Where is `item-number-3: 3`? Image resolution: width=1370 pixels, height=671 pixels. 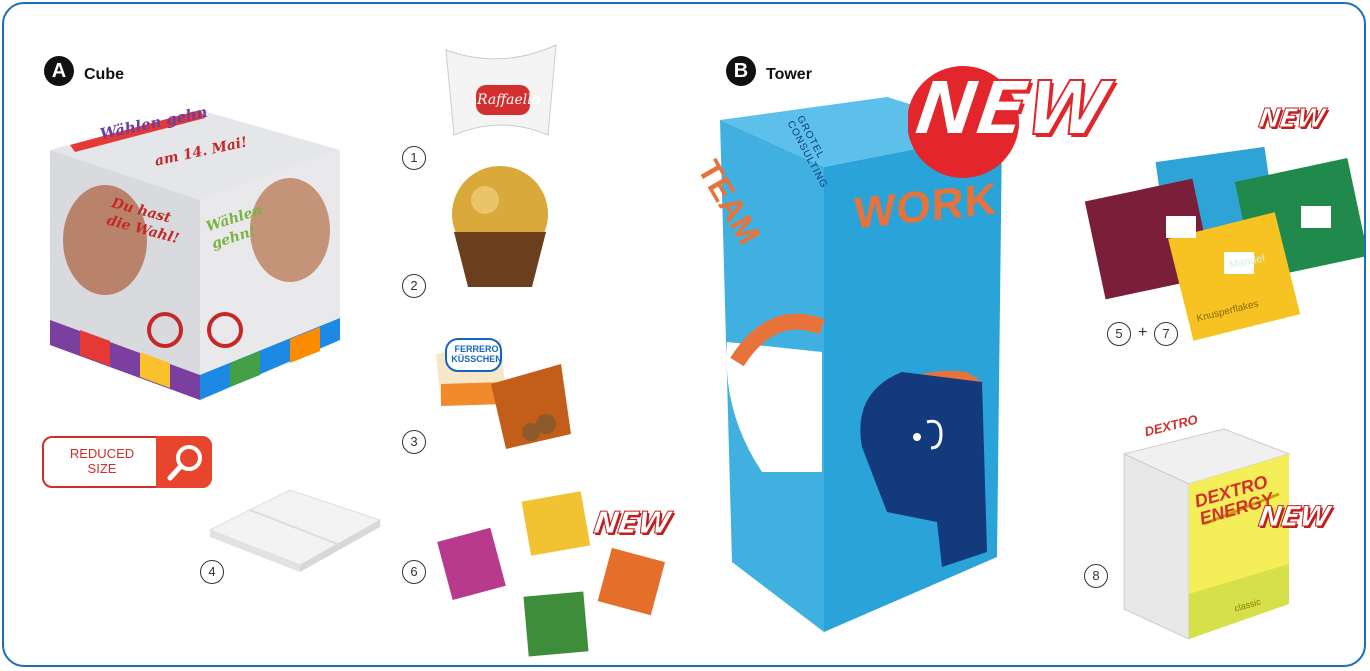 item-number-3: 3 is located at coordinates (414, 442).